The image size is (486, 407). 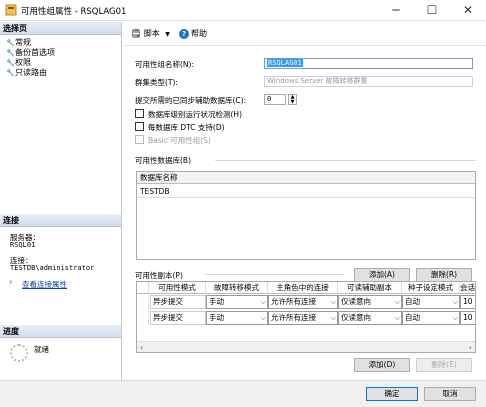 What do you see at coordinates (368, 81) in the screenshot?
I see `cluster-type-select: Windows Server 故障转移群集` at bounding box center [368, 81].